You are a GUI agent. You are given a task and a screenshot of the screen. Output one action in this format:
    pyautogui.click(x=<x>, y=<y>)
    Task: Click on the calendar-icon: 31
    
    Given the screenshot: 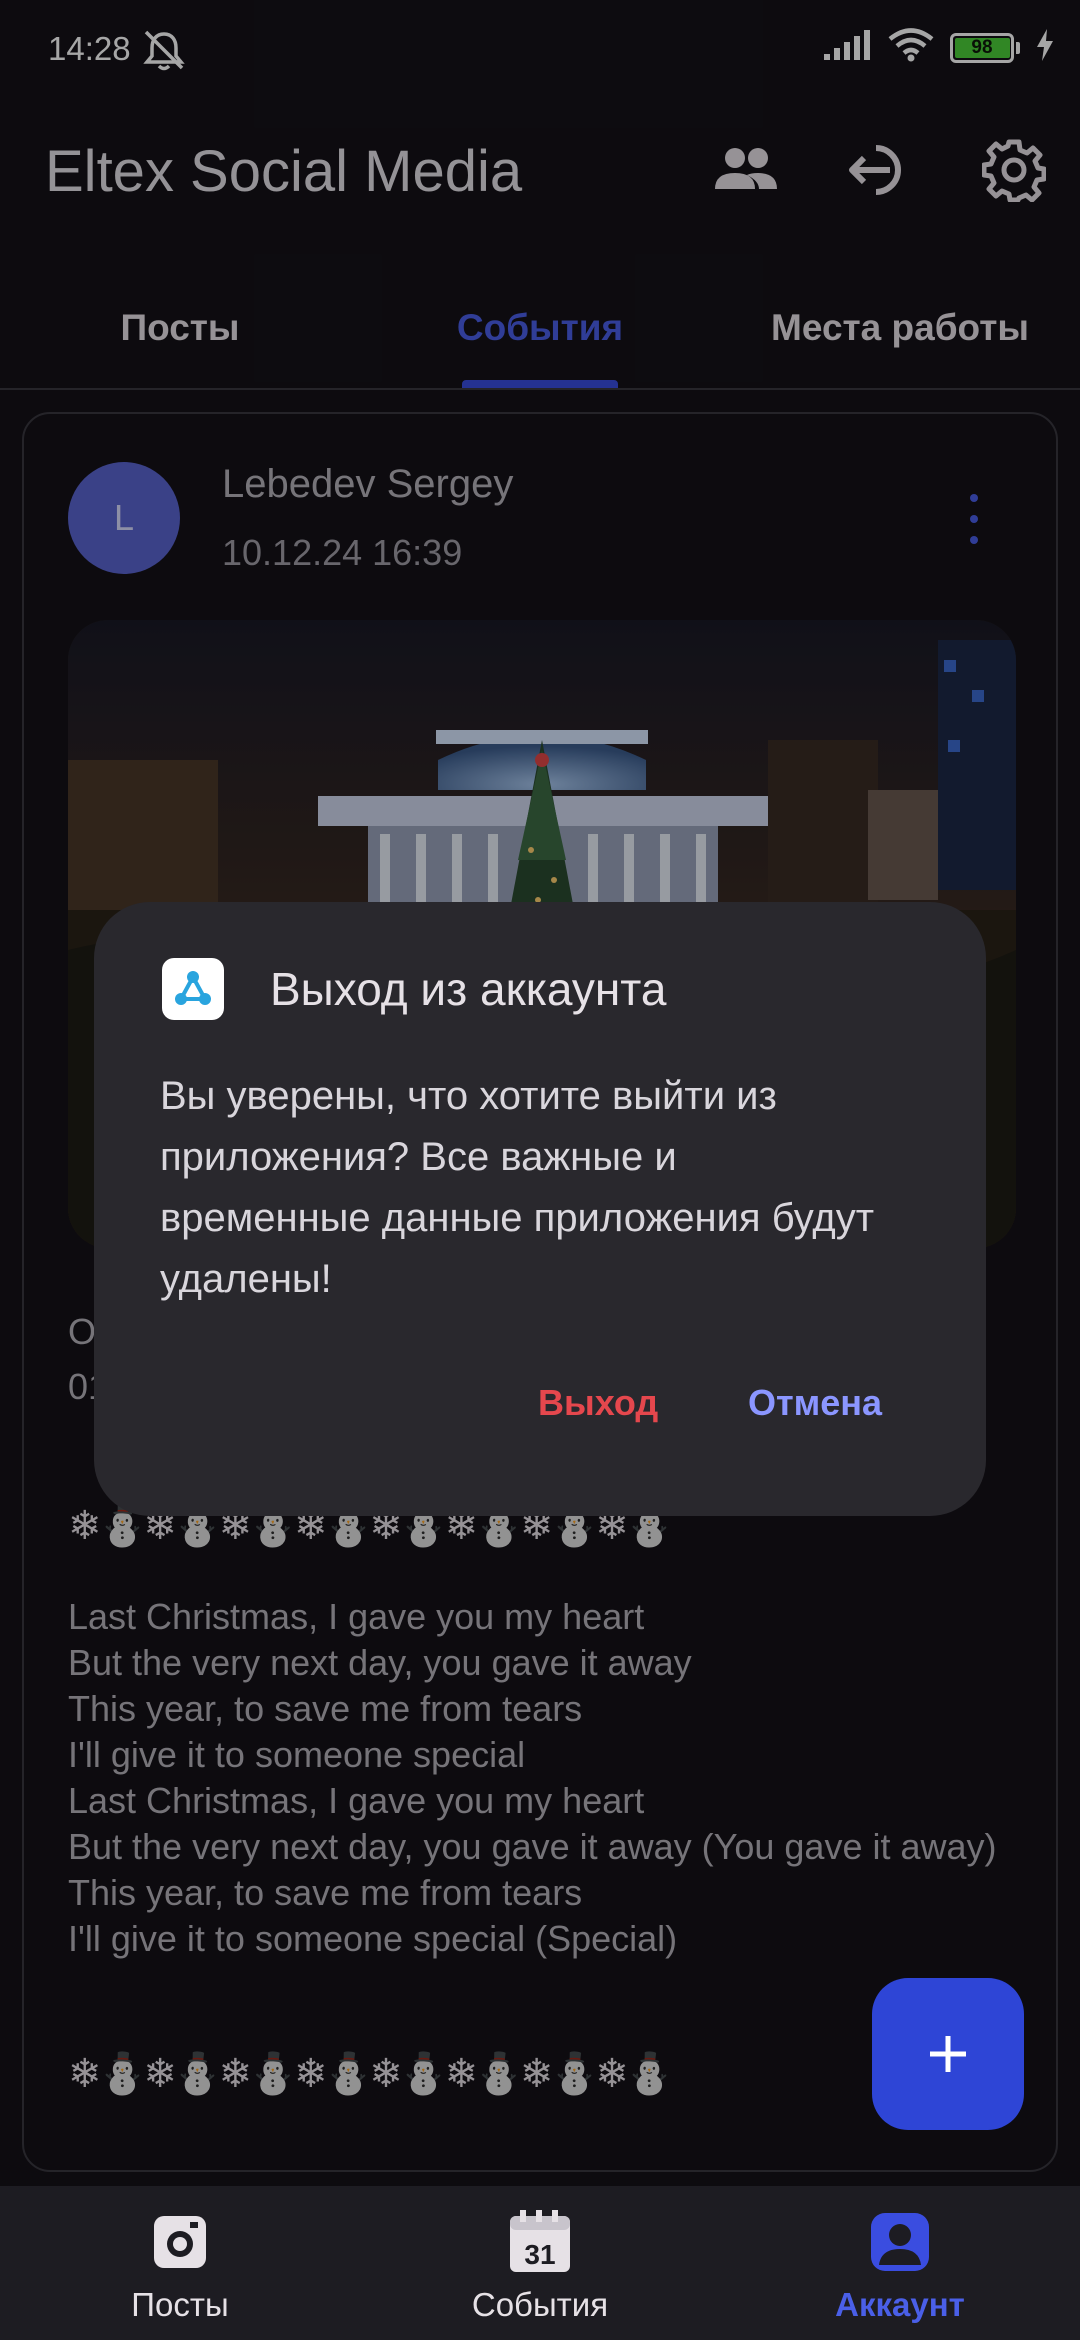 What is the action you would take?
    pyautogui.click(x=540, y=2242)
    